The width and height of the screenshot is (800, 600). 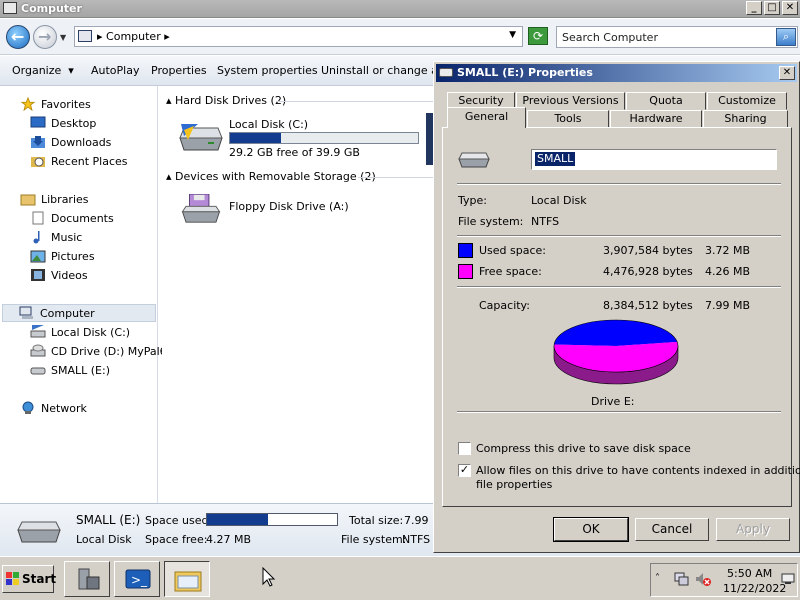 What do you see at coordinates (376, 520) in the screenshot?
I see `total-size-label: Total size:` at bounding box center [376, 520].